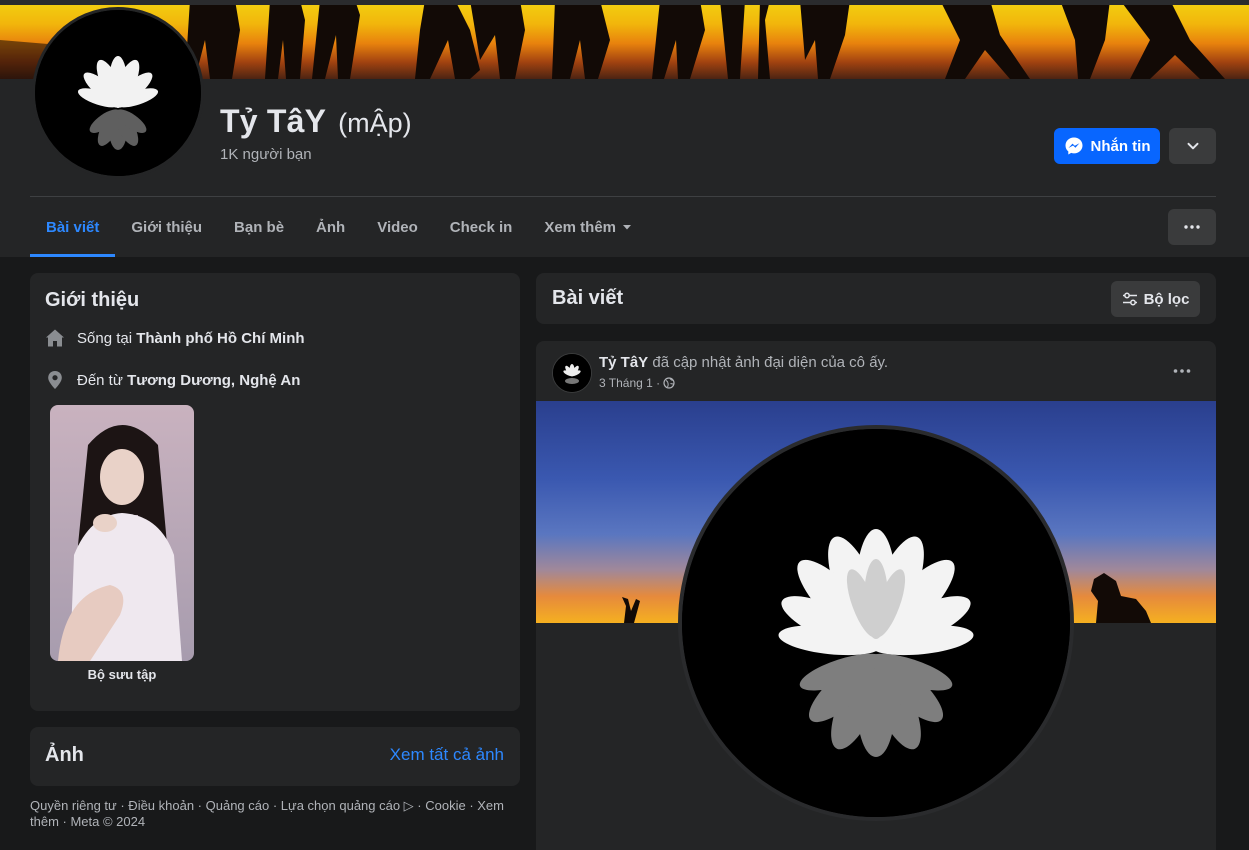 The image size is (1249, 850). I want to click on intro-lives-value: Thành phố Hồ Chí Minh, so click(220, 338).